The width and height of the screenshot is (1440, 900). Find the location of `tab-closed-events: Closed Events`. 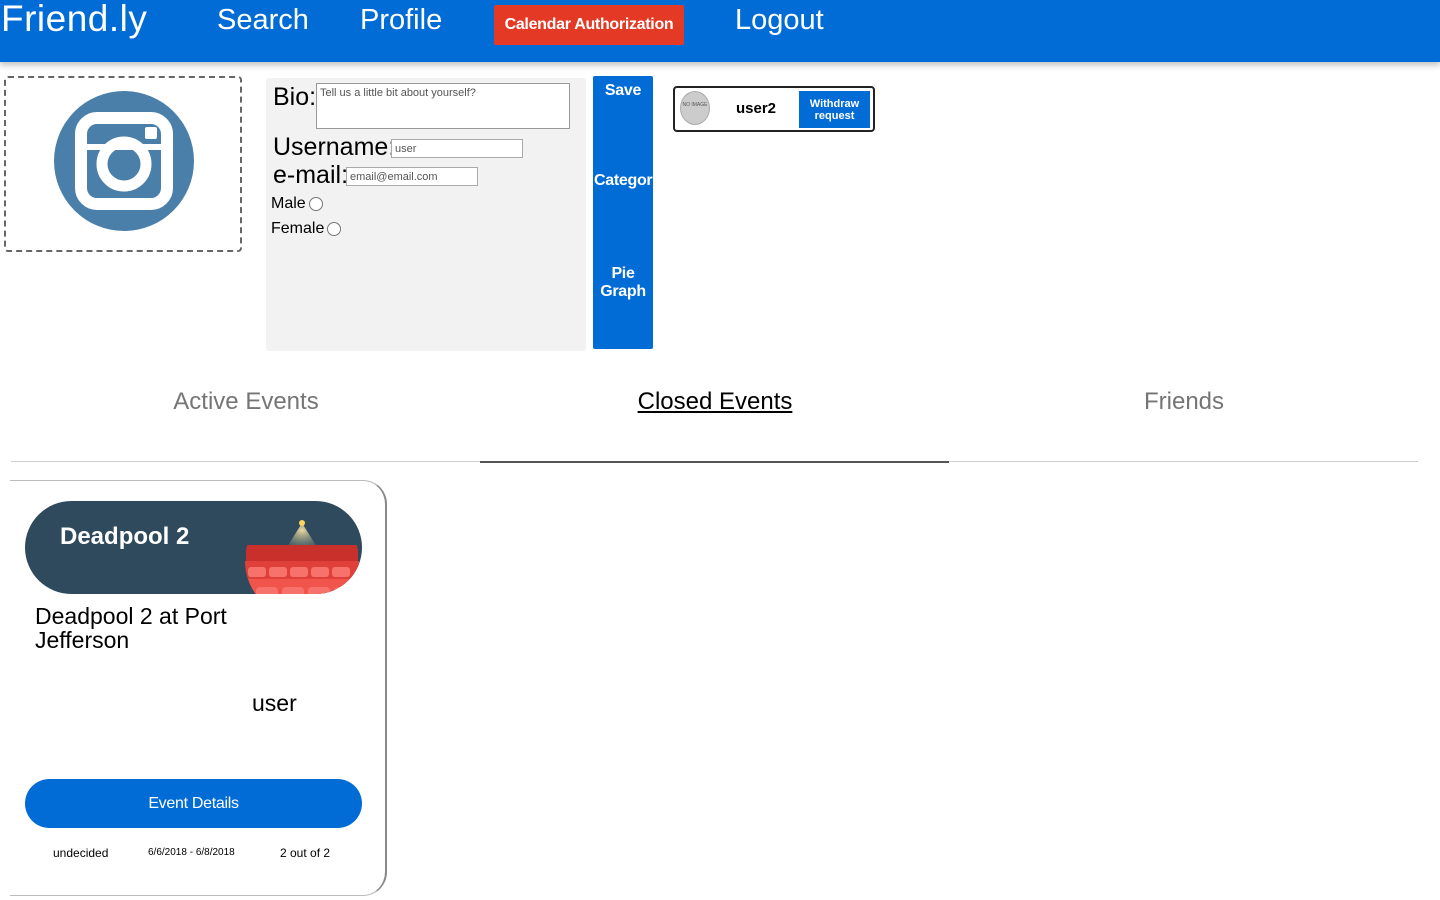

tab-closed-events: Closed Events is located at coordinates (715, 402).